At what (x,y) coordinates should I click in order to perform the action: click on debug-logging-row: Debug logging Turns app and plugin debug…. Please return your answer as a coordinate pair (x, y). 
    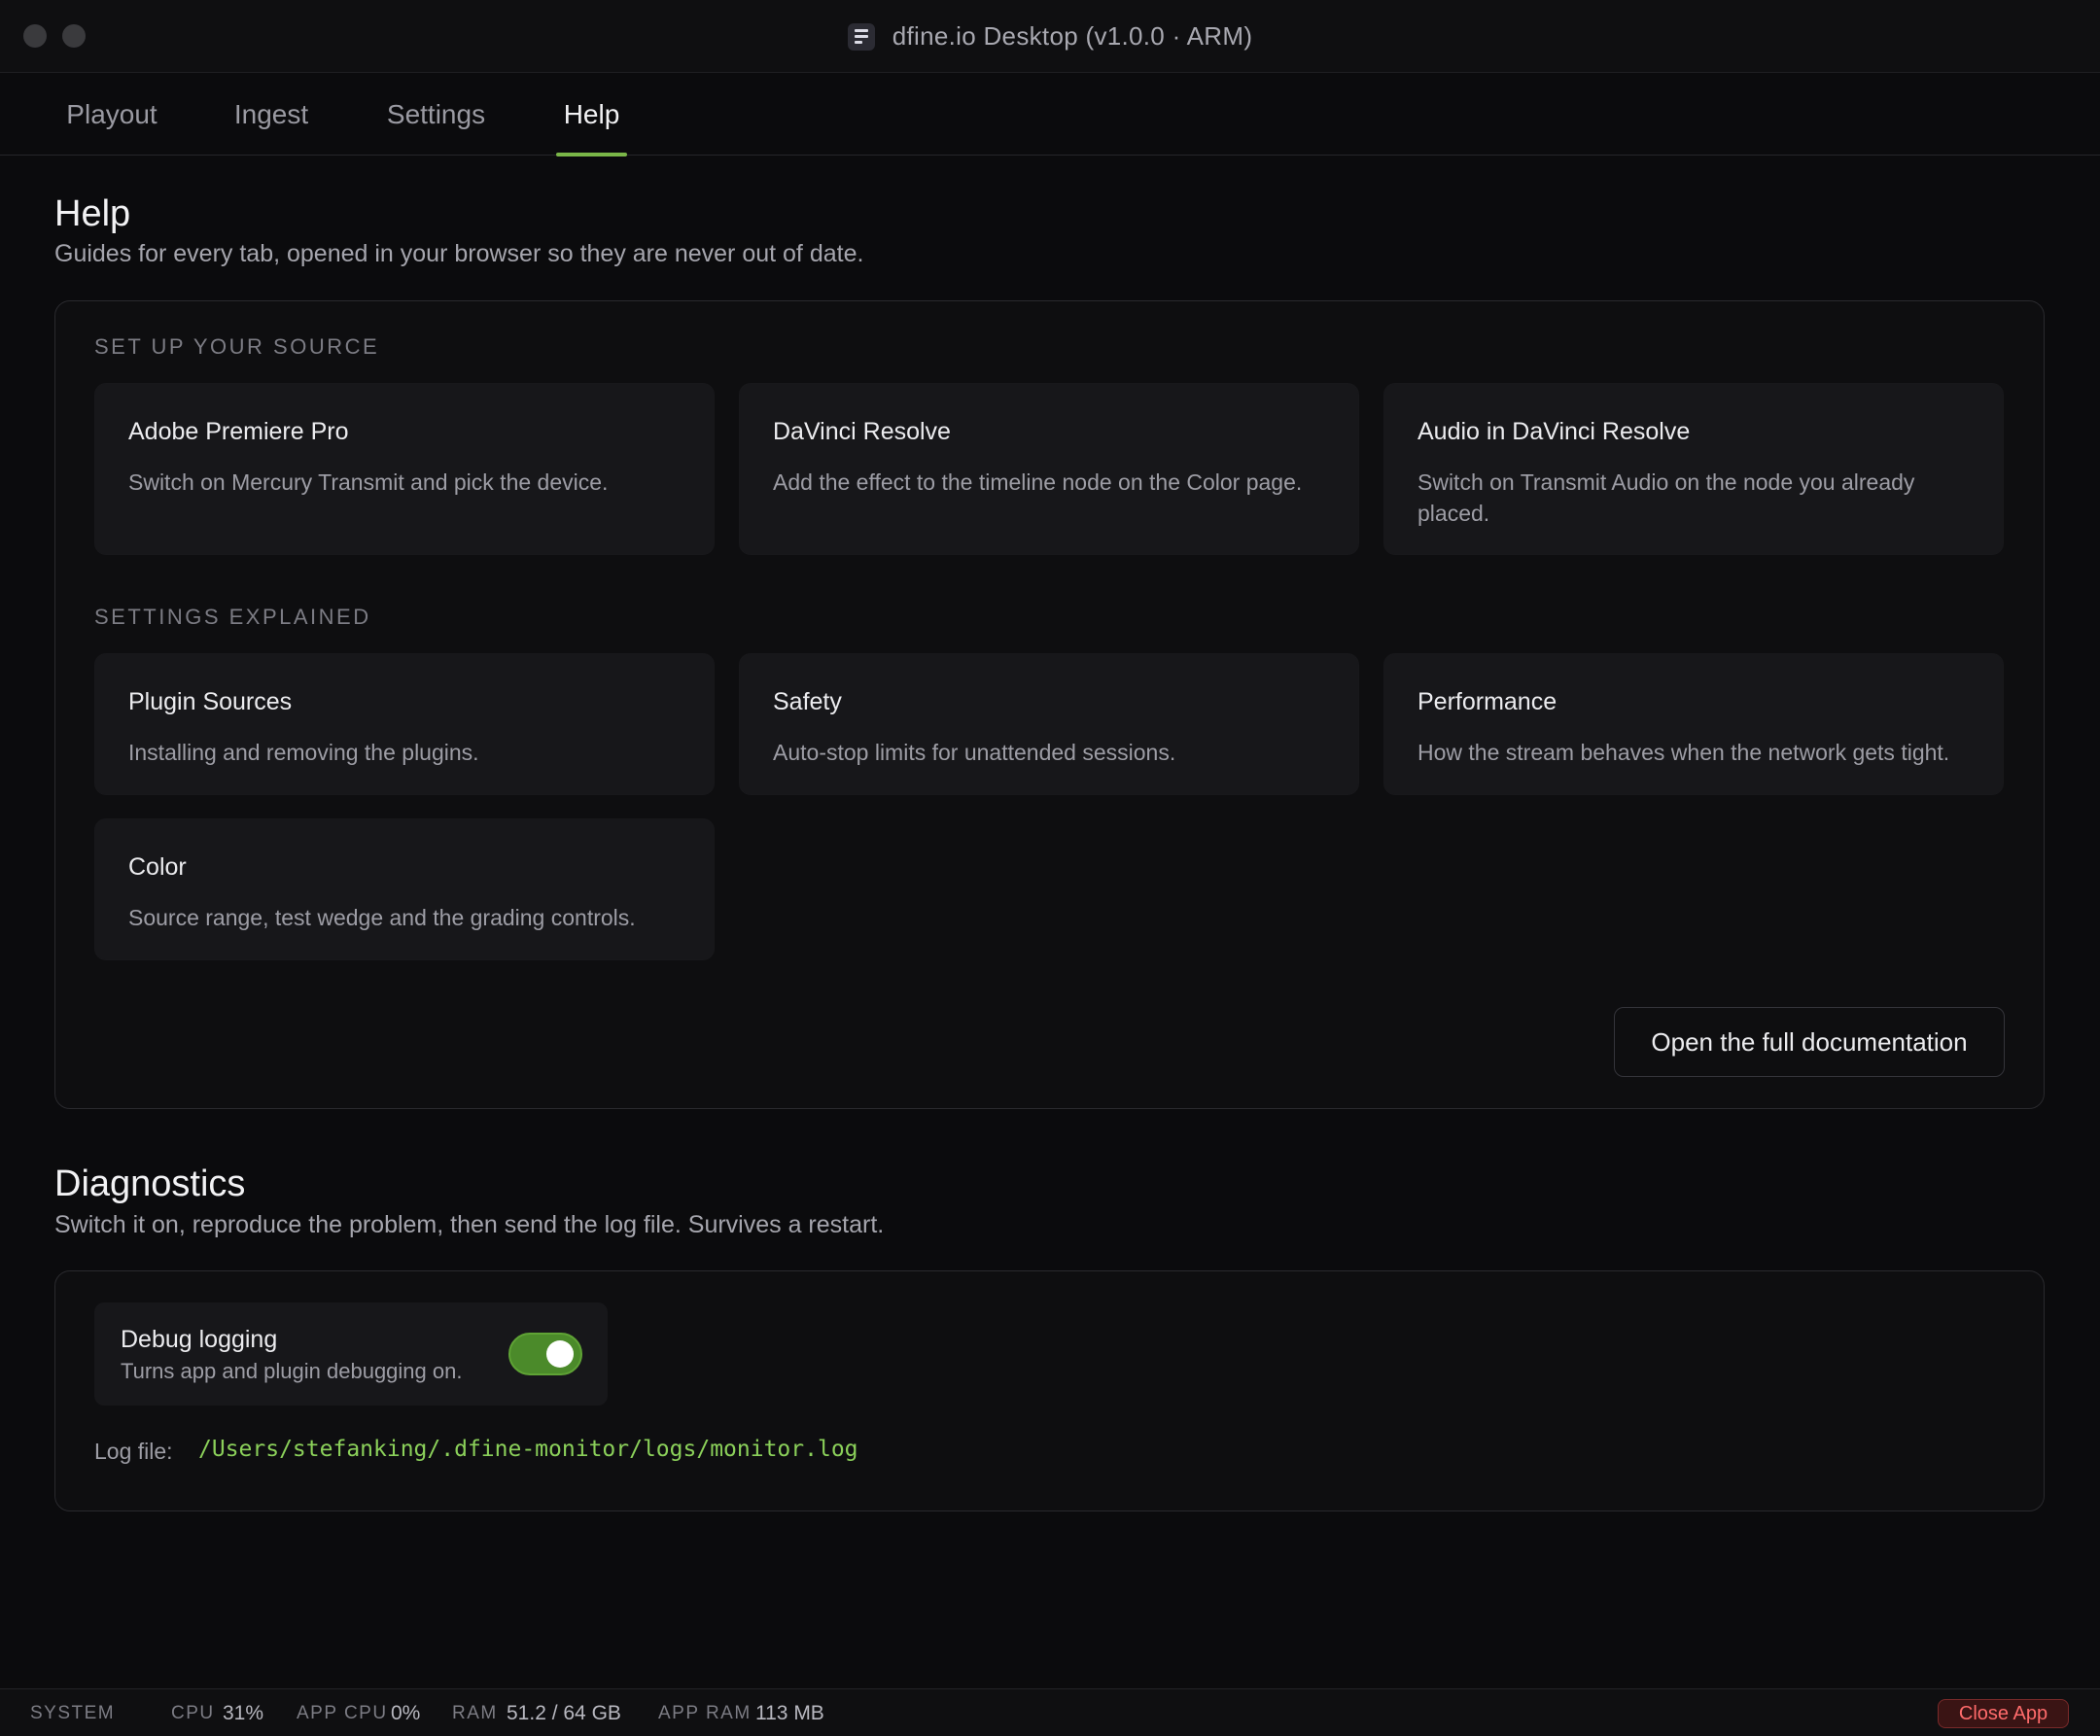
    Looking at the image, I should click on (351, 1354).